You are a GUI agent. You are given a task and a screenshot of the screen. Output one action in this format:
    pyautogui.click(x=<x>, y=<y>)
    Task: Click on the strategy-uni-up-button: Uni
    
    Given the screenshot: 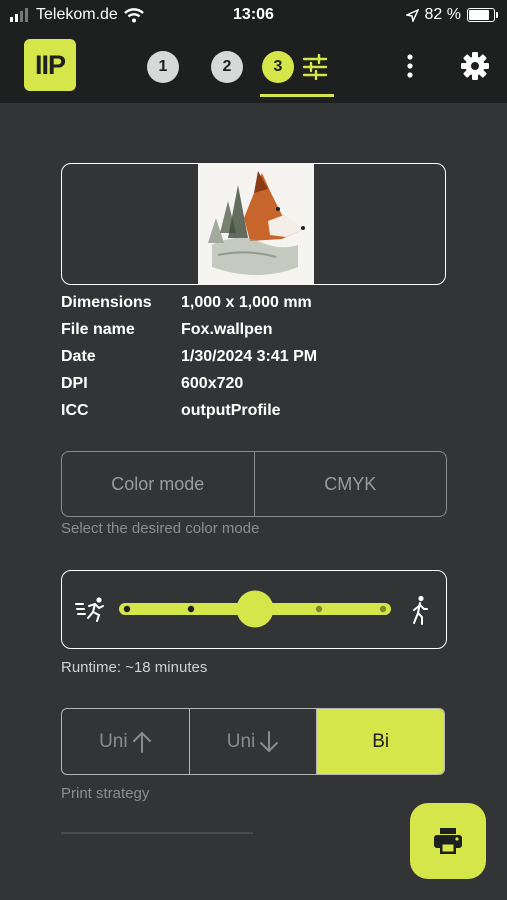 What is the action you would take?
    pyautogui.click(x=125, y=741)
    